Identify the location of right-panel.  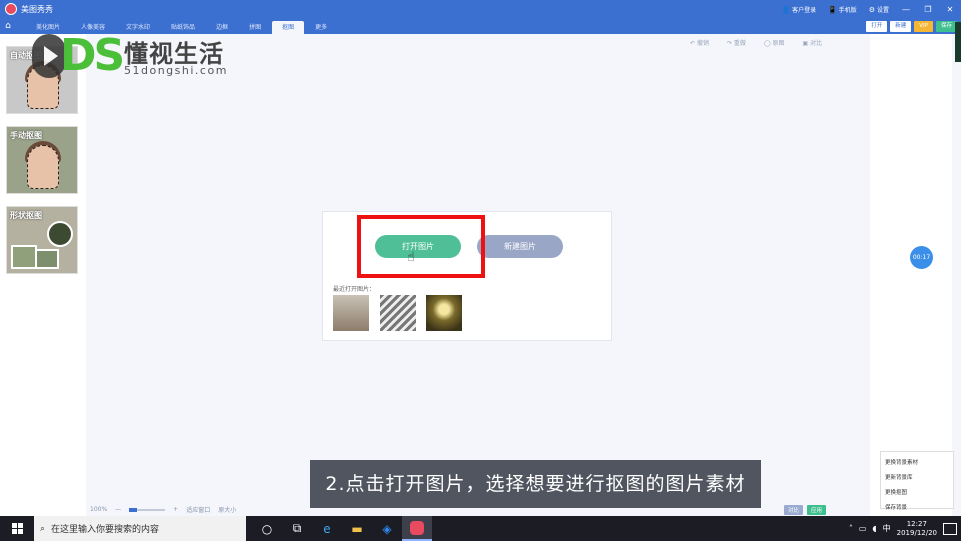
(911, 275).